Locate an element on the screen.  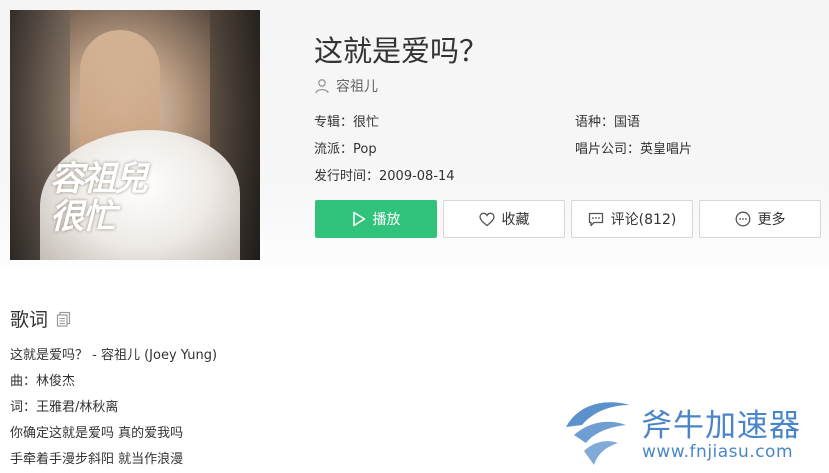
song-title: 这就是爱吗？ is located at coordinates (401, 51).